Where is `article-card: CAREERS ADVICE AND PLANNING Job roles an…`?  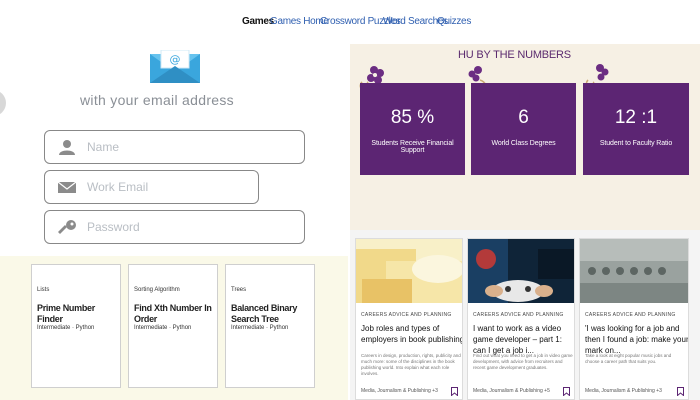 article-card: CAREERS ADVICE AND PLANNING Job roles an… is located at coordinates (409, 319).